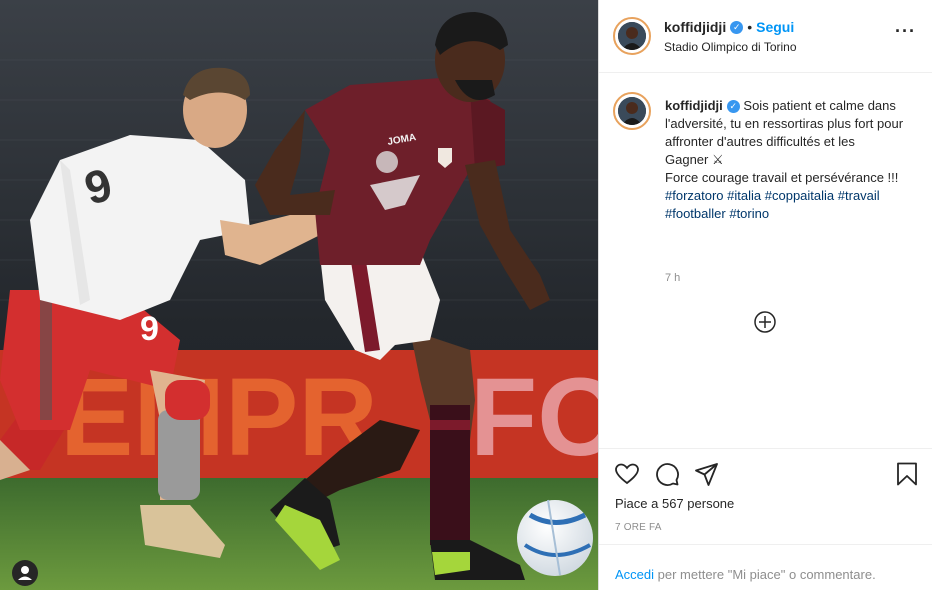  What do you see at coordinates (744, 195) in the screenshot?
I see `hashtag-link: #italia` at bounding box center [744, 195].